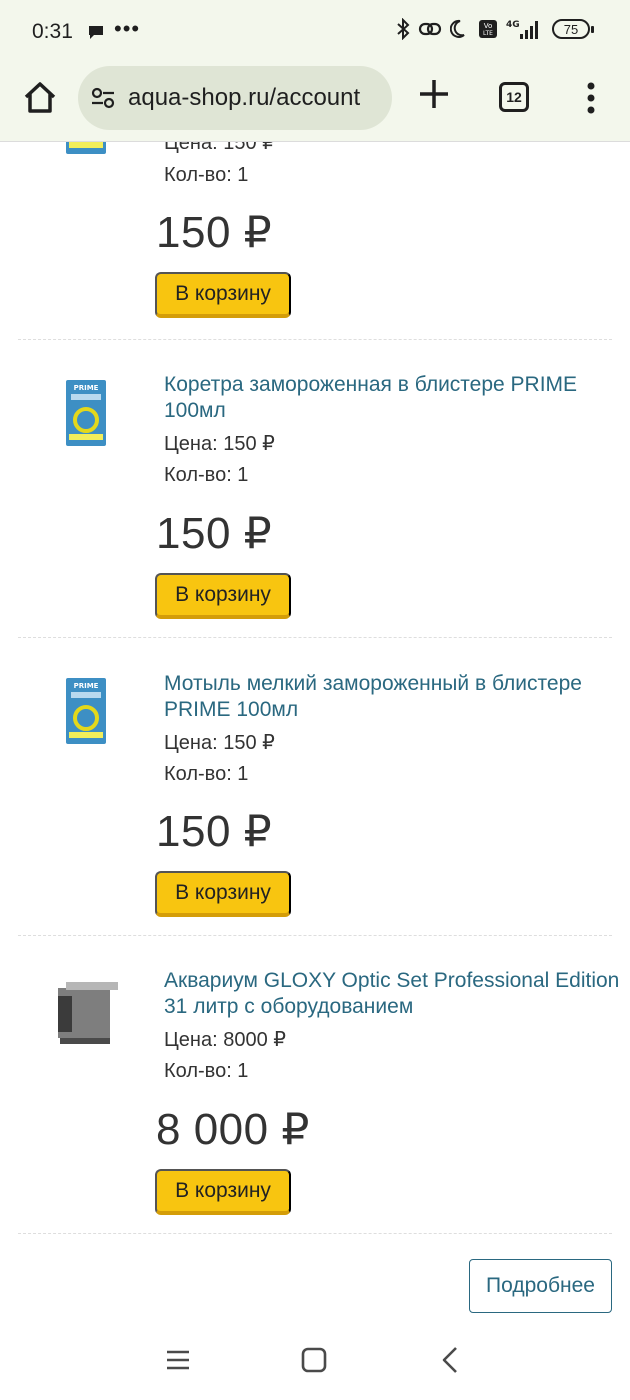 This screenshot has width=630, height=1400. Describe the element at coordinates (488, 26) in the screenshot. I see `svg-text: Vo` at that location.